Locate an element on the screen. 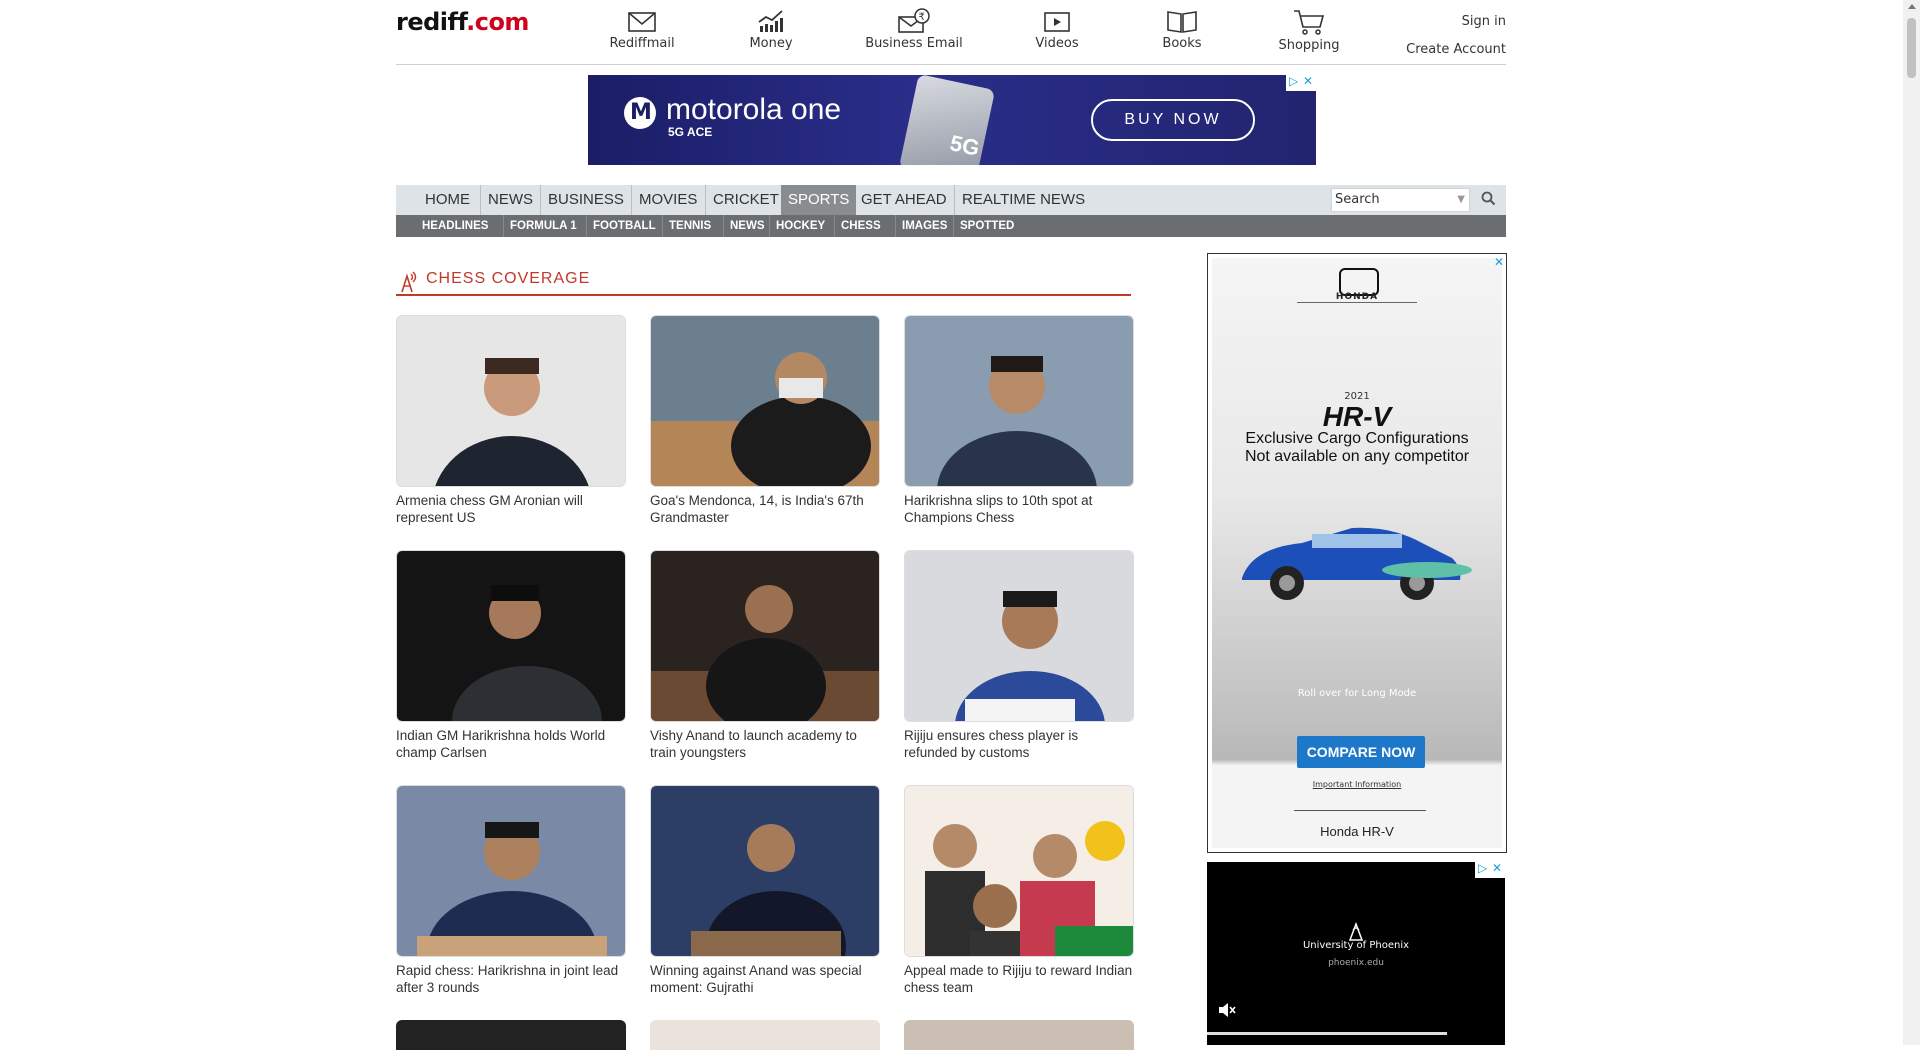  nav-movies: MOVIES is located at coordinates (667, 200).